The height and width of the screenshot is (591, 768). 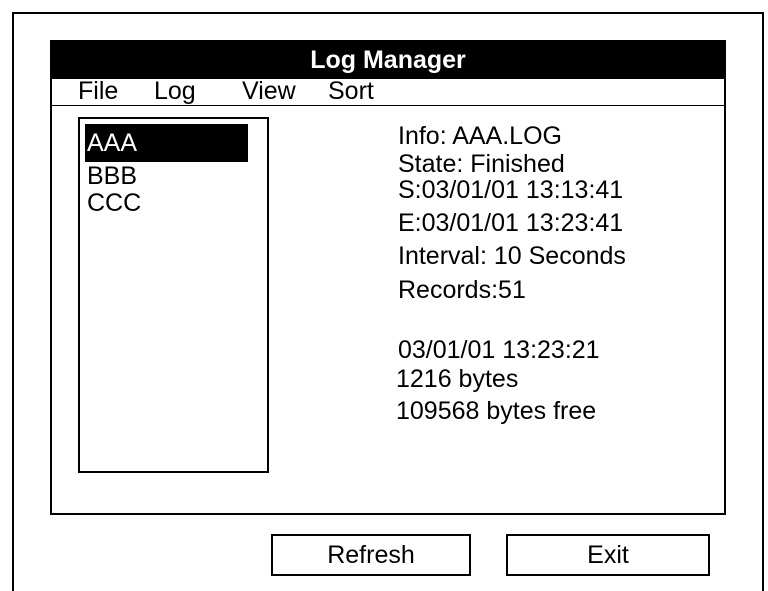 What do you see at coordinates (763, 301) in the screenshot?
I see `screen-frame-right` at bounding box center [763, 301].